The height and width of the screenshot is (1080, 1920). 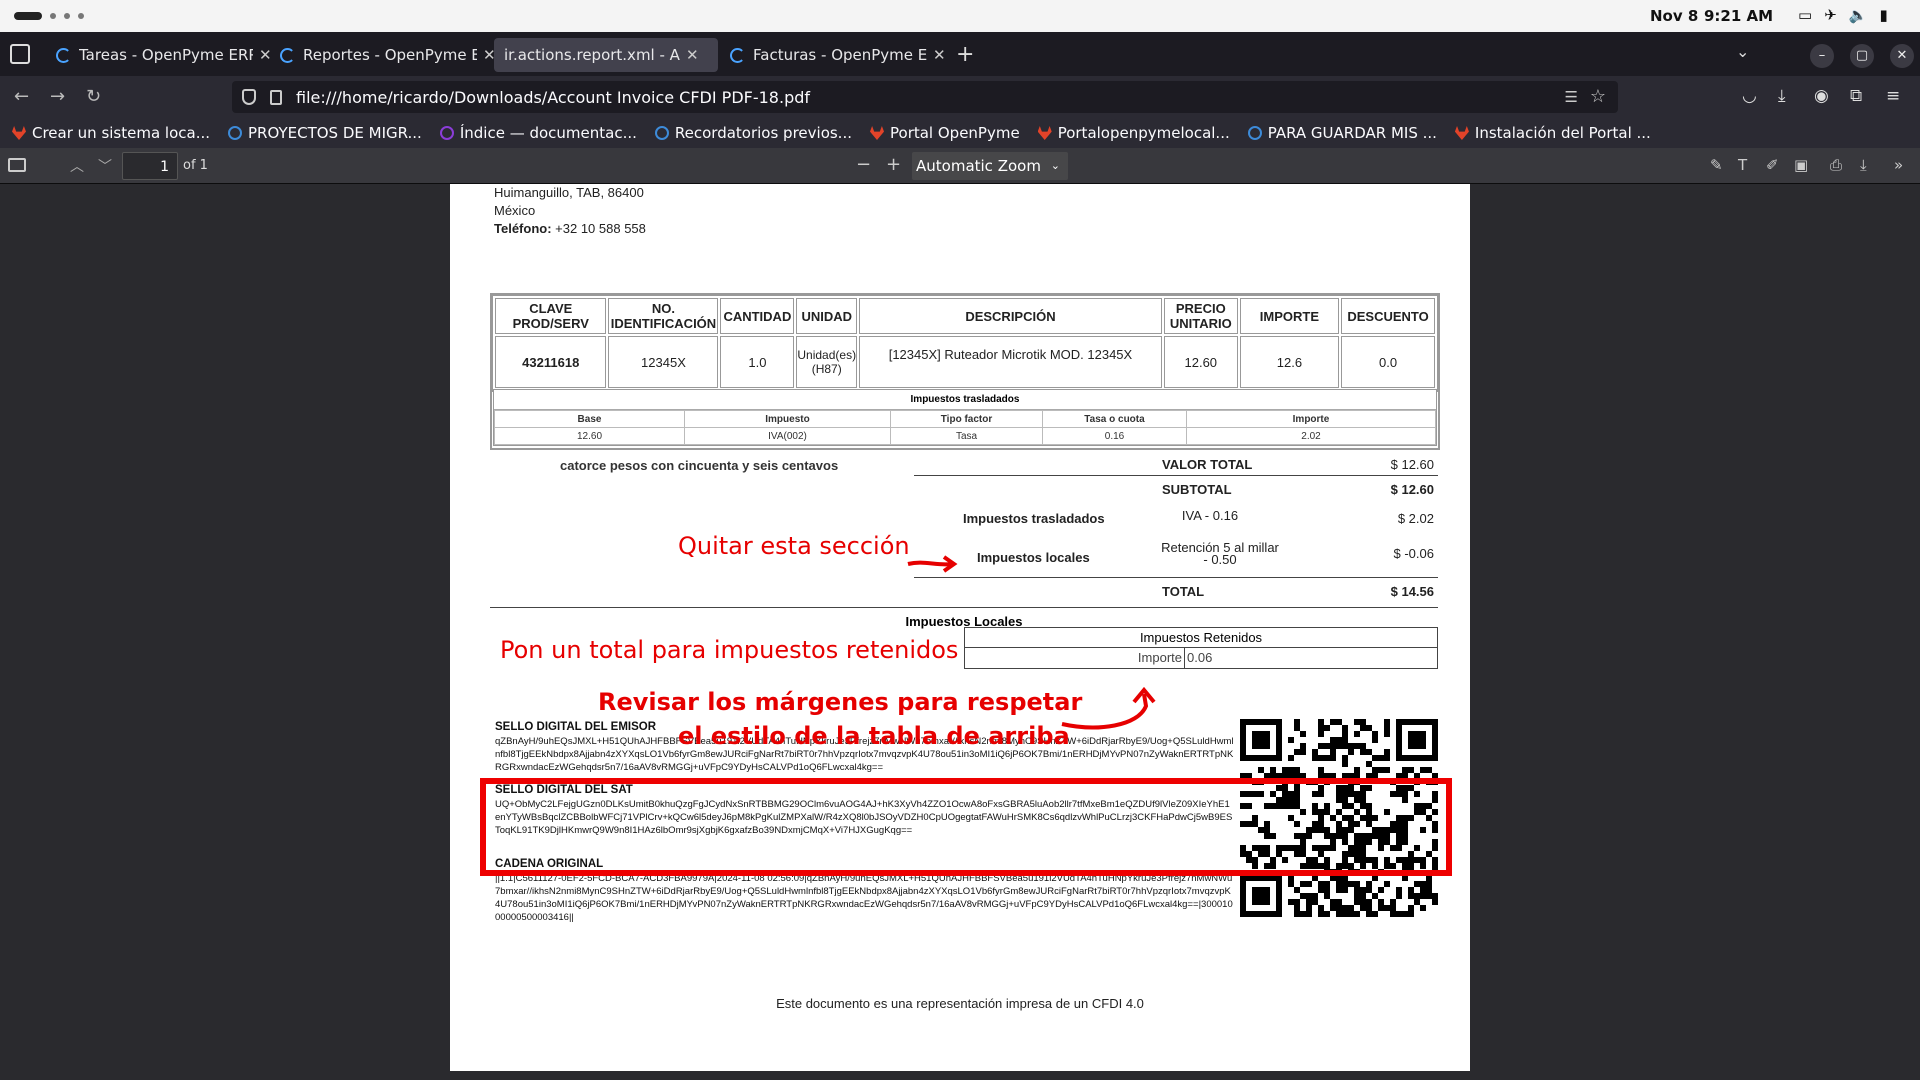 I want to click on tab-title: ir.actions.report.xml - Account, so click(x=592, y=55).